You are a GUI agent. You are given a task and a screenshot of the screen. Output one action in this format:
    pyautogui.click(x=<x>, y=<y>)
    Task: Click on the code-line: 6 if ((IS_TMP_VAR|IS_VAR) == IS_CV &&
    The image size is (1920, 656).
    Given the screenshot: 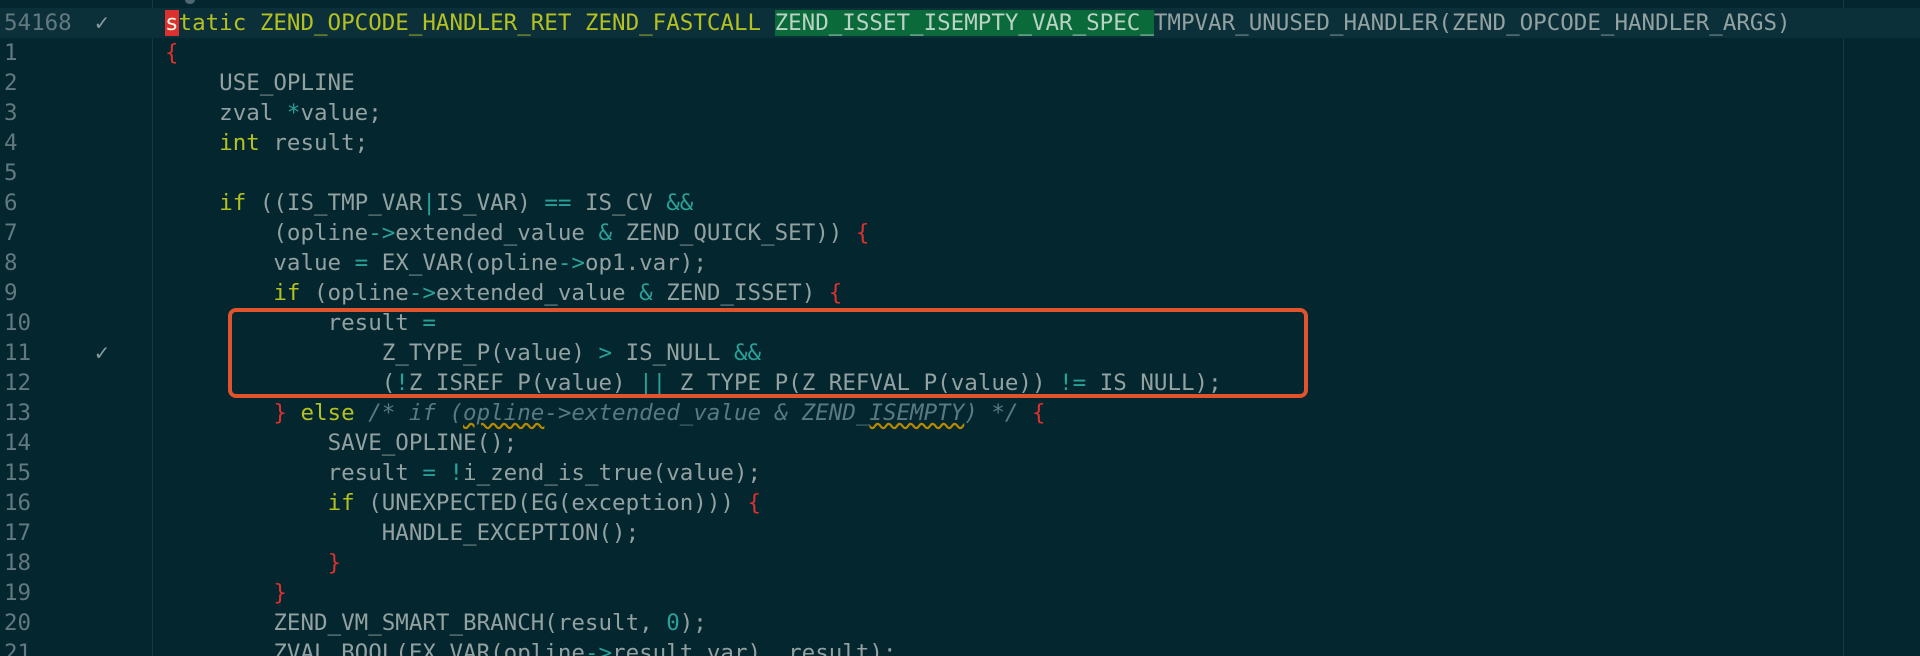 What is the action you would take?
    pyautogui.click(x=960, y=203)
    